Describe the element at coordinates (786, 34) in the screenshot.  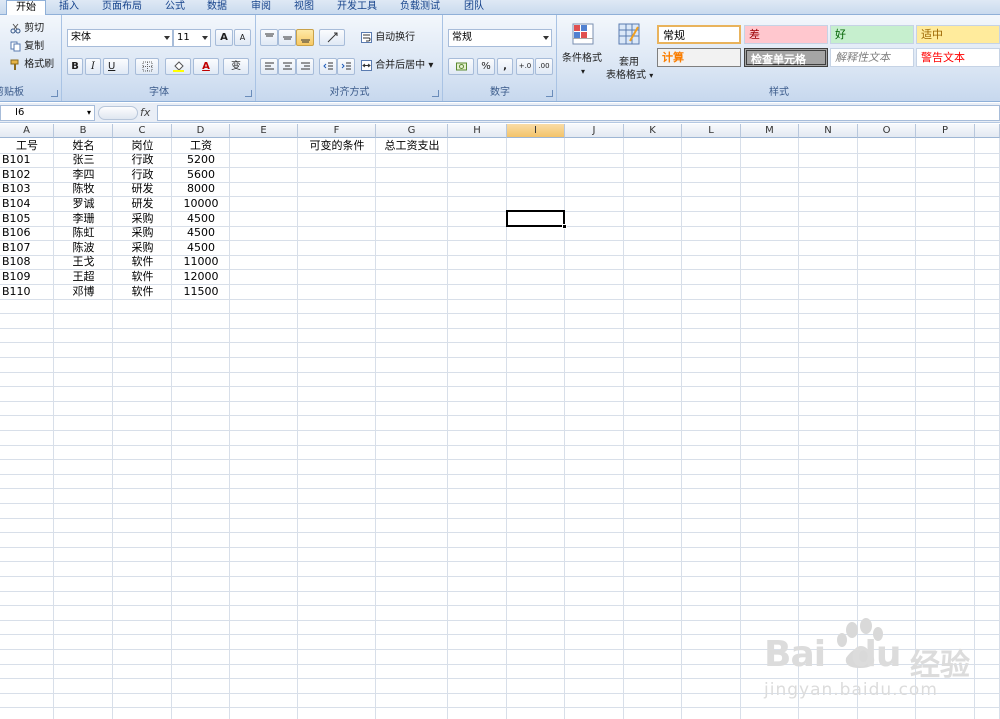
I see `style-bad: 差` at that location.